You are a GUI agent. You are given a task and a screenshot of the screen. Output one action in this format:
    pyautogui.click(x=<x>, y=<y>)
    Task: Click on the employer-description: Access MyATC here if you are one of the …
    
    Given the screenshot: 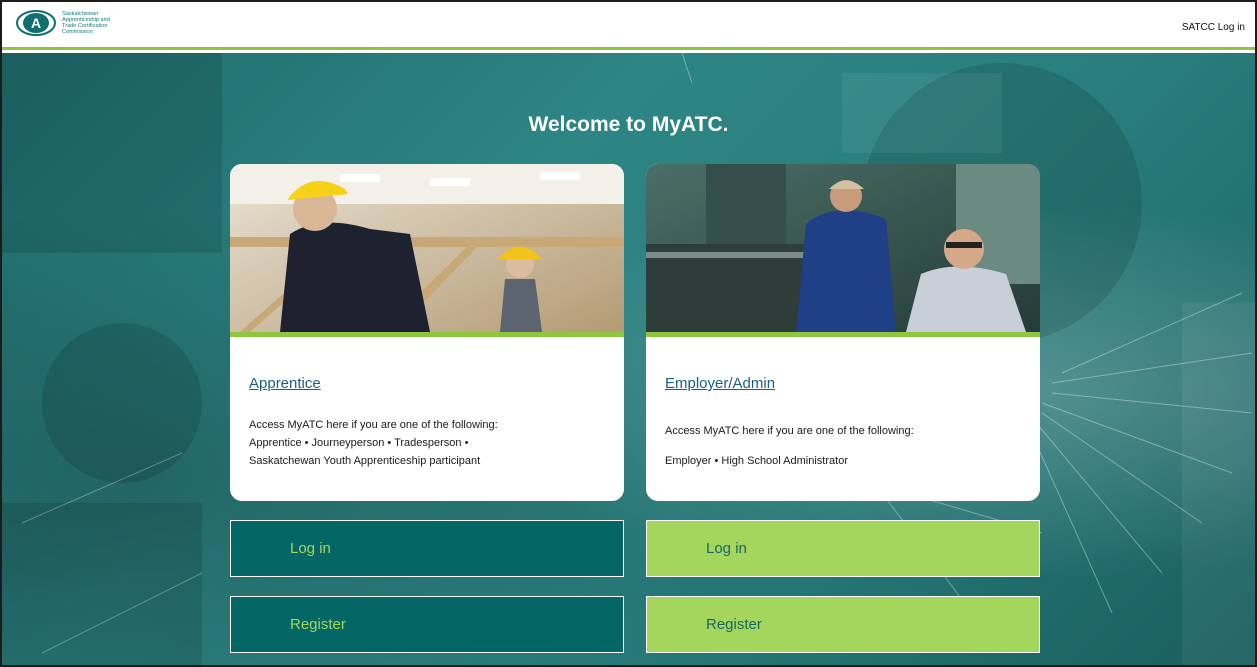 What is the action you would take?
    pyautogui.click(x=845, y=446)
    